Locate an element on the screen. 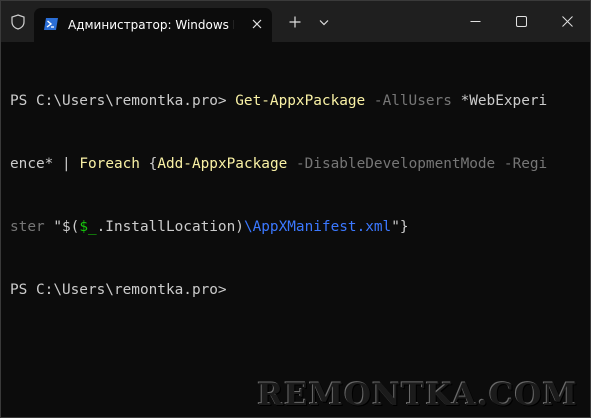  minimize-icon is located at coordinates (475, 21).